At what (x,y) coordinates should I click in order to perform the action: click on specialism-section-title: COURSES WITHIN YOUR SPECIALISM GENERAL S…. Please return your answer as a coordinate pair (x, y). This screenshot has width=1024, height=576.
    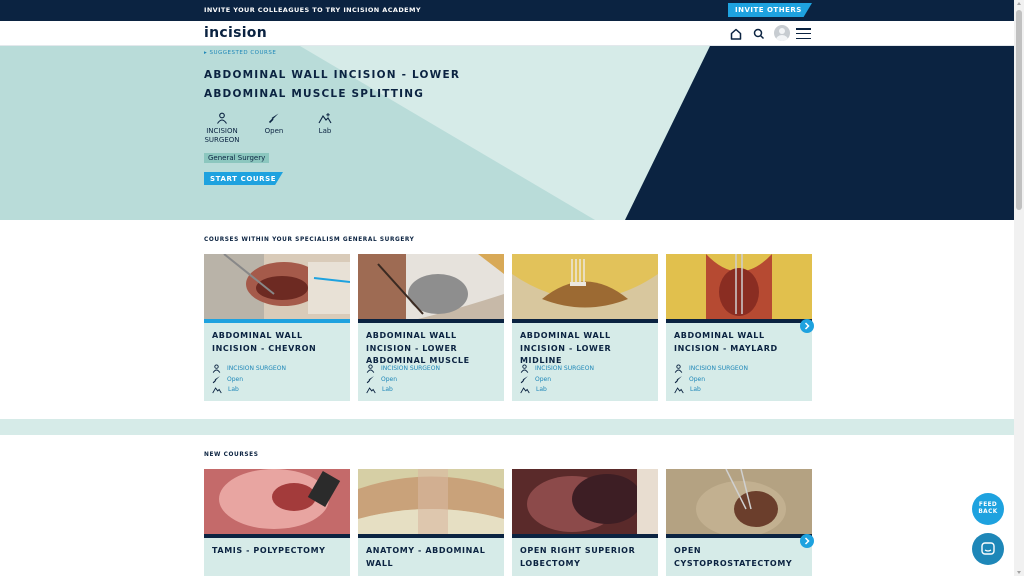
    Looking at the image, I should click on (309, 240).